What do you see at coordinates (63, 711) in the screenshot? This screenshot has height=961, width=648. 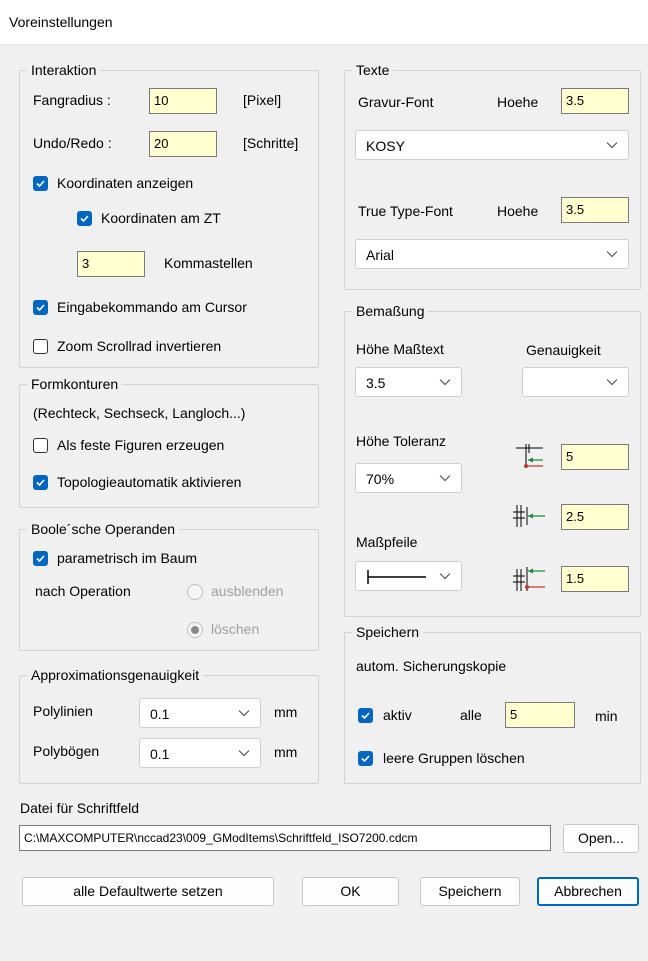 I see `polylinien-label: Polylinien` at bounding box center [63, 711].